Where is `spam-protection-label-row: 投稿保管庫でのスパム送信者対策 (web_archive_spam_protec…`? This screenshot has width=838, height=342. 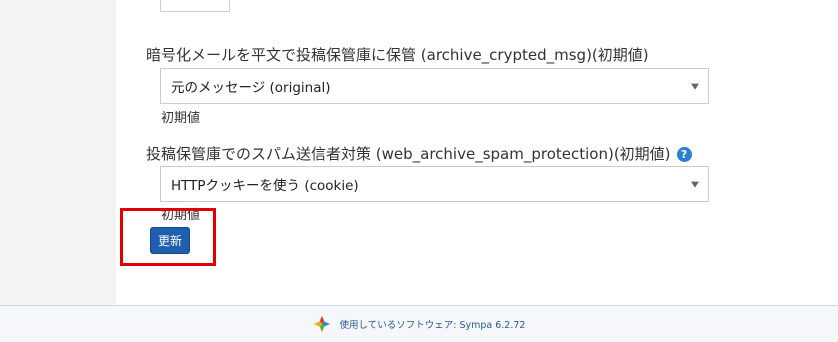
spam-protection-label-row: 投稿保管庫でのスパム送信者対策 (web_archive_spam_protec… is located at coordinates (419, 153).